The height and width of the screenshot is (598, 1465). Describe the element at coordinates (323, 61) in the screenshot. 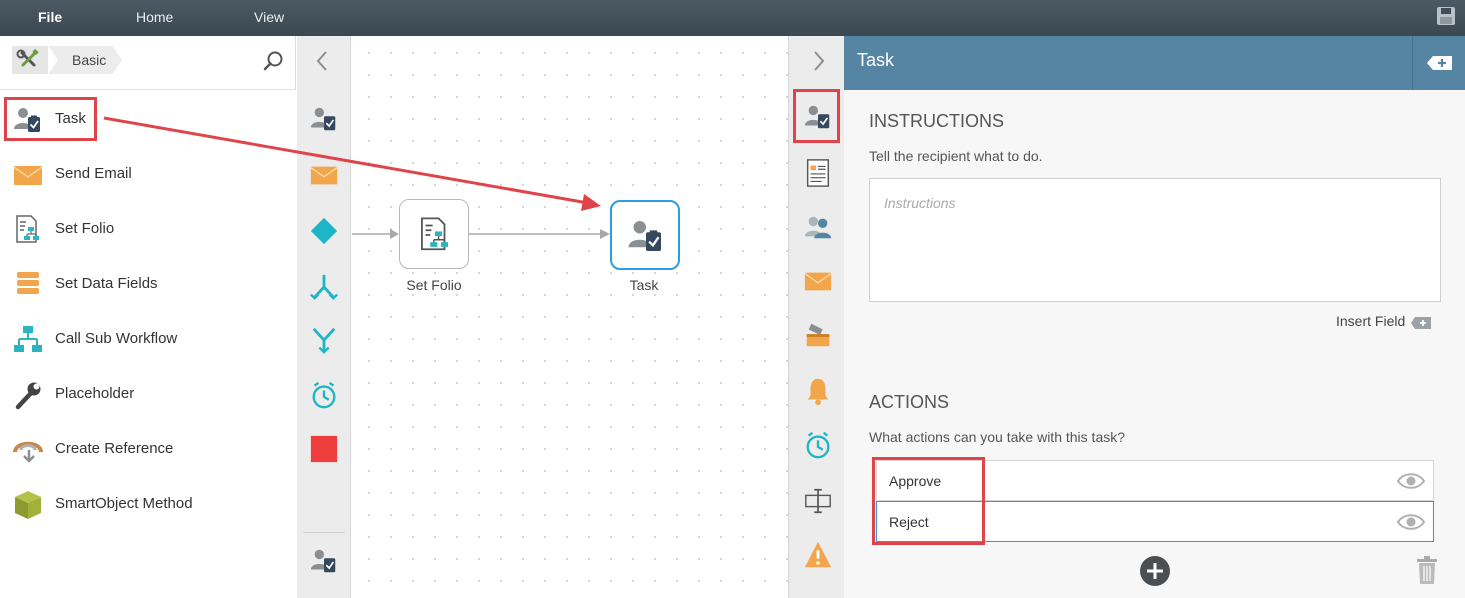

I see `chevron-left-icon` at that location.